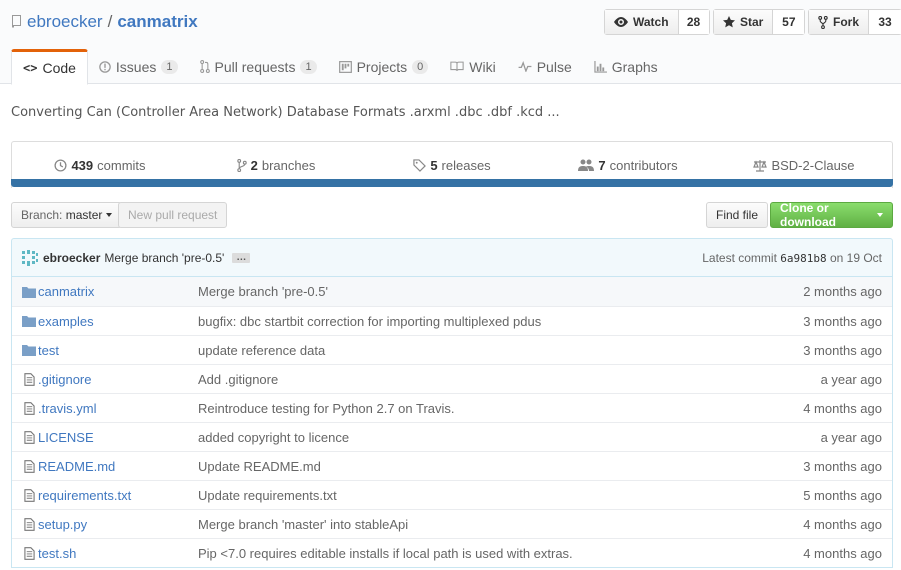 Image resolution: width=901 pixels, height=570 pixels. What do you see at coordinates (885, 22) in the screenshot?
I see `fork-count: 33` at bounding box center [885, 22].